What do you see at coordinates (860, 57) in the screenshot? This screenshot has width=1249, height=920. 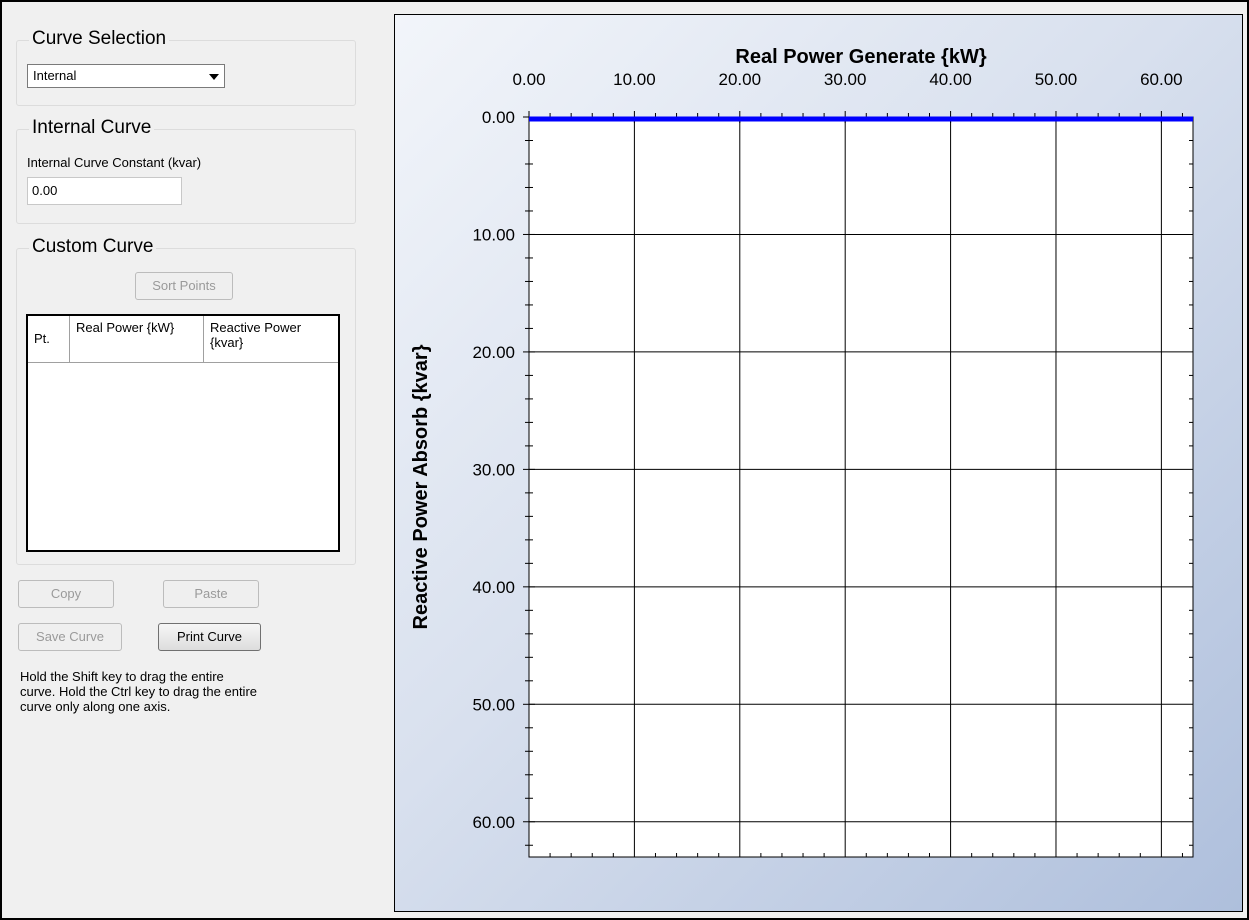 I see `x-axis-title: Real Power Generate {kW}` at bounding box center [860, 57].